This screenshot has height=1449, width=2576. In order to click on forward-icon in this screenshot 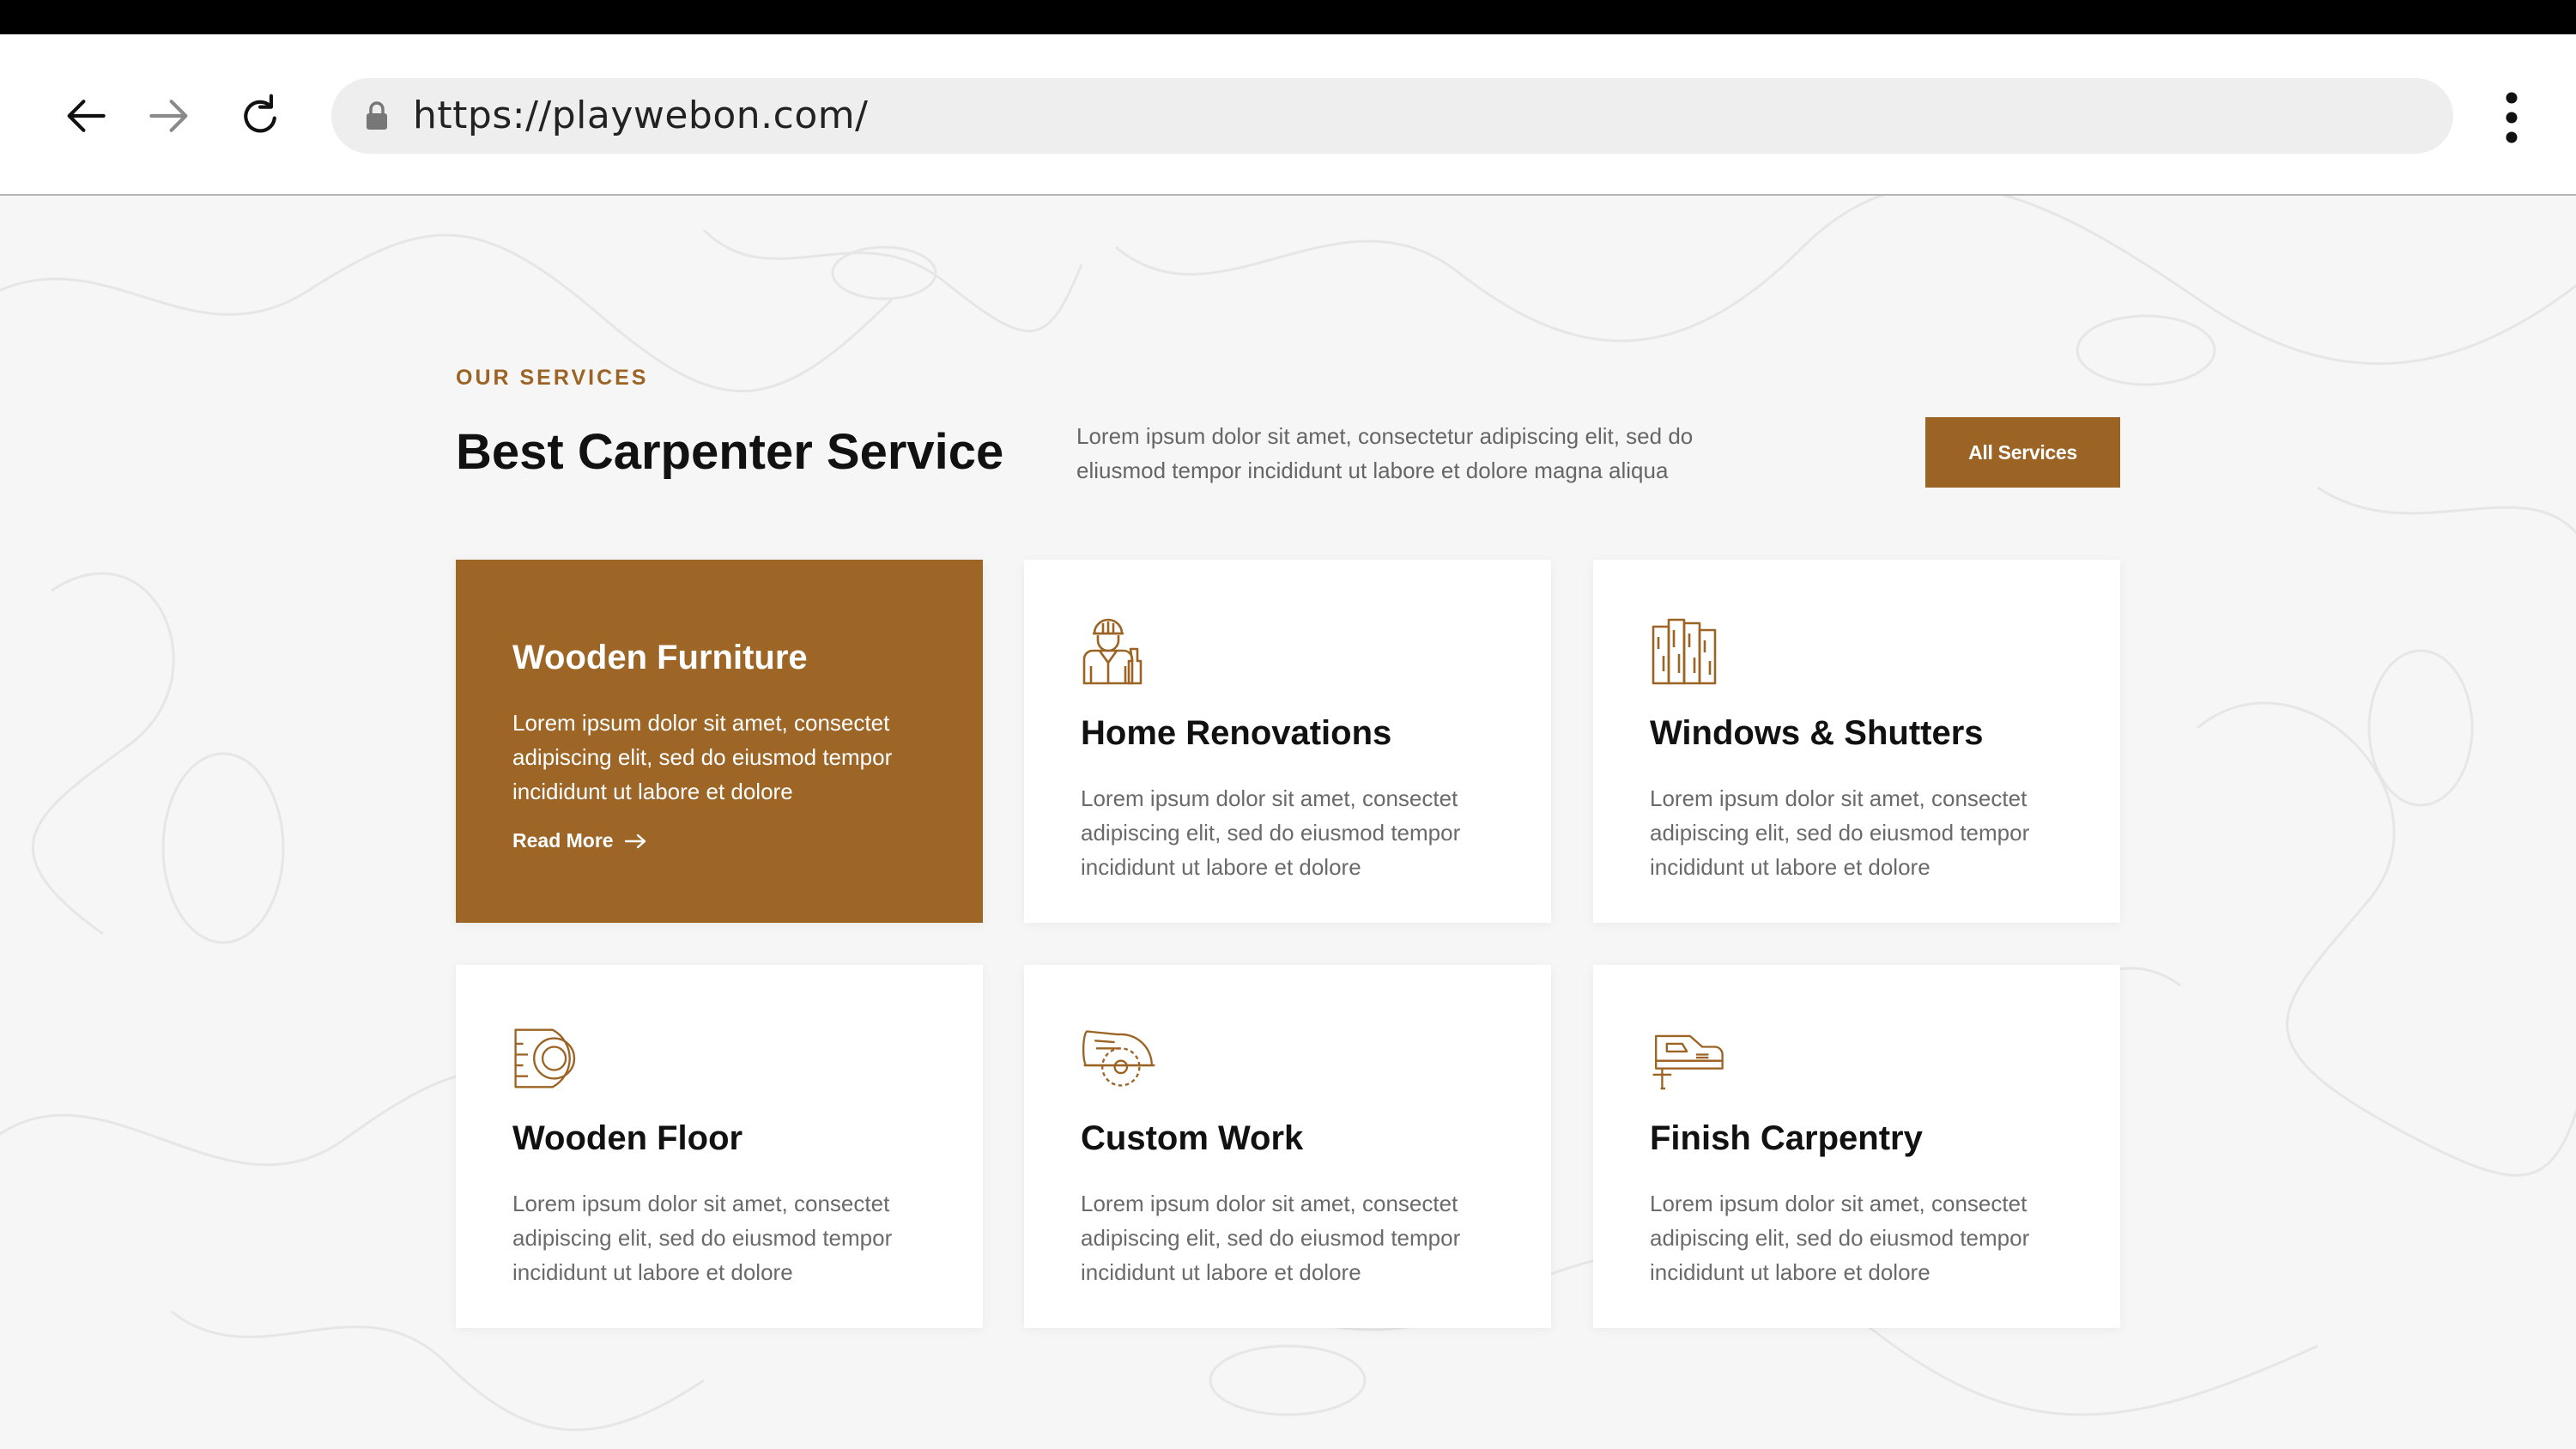, I will do `click(169, 116)`.